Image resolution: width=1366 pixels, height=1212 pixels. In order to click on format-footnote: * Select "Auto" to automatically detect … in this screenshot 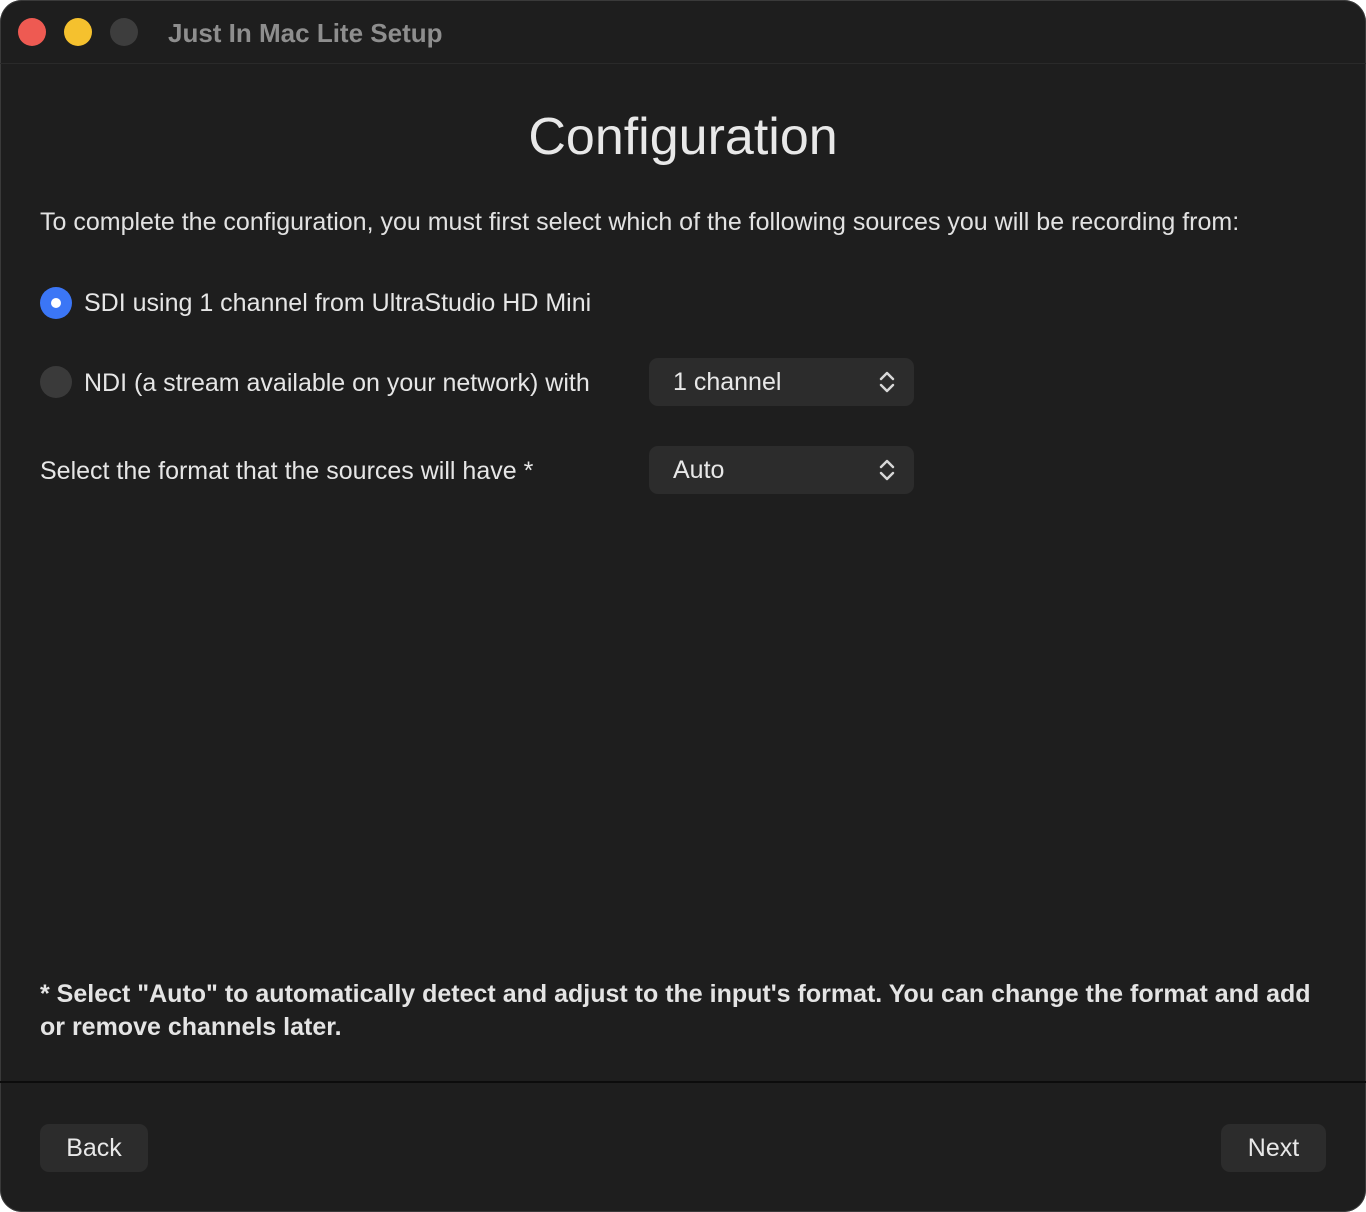, I will do `click(675, 1010)`.